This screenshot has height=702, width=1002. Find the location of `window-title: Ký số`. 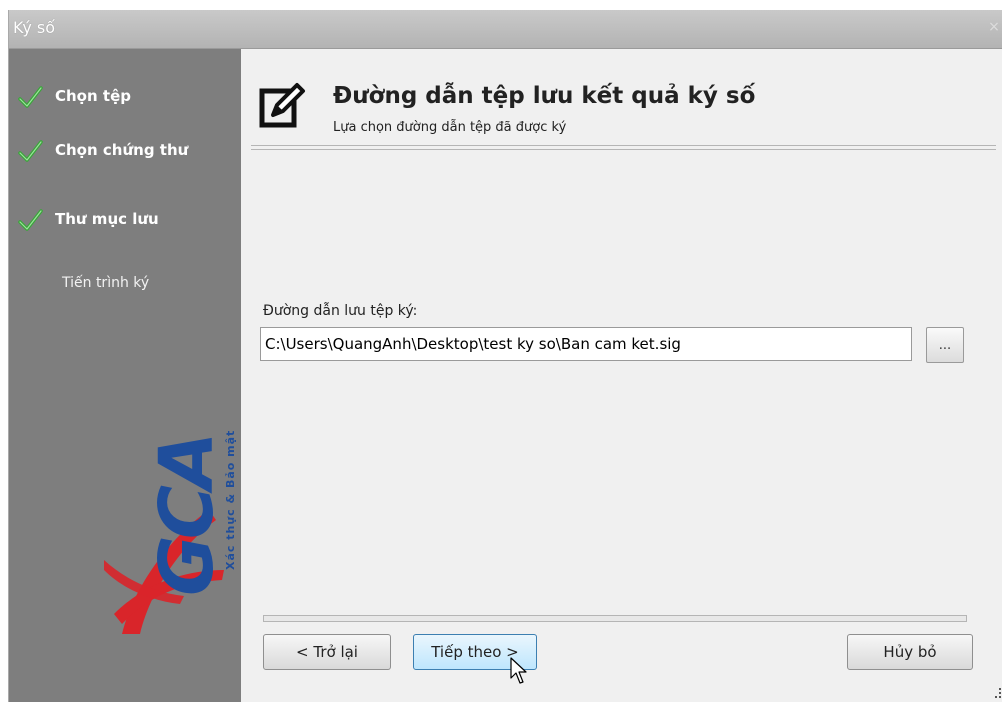

window-title: Ký số is located at coordinates (34, 27).